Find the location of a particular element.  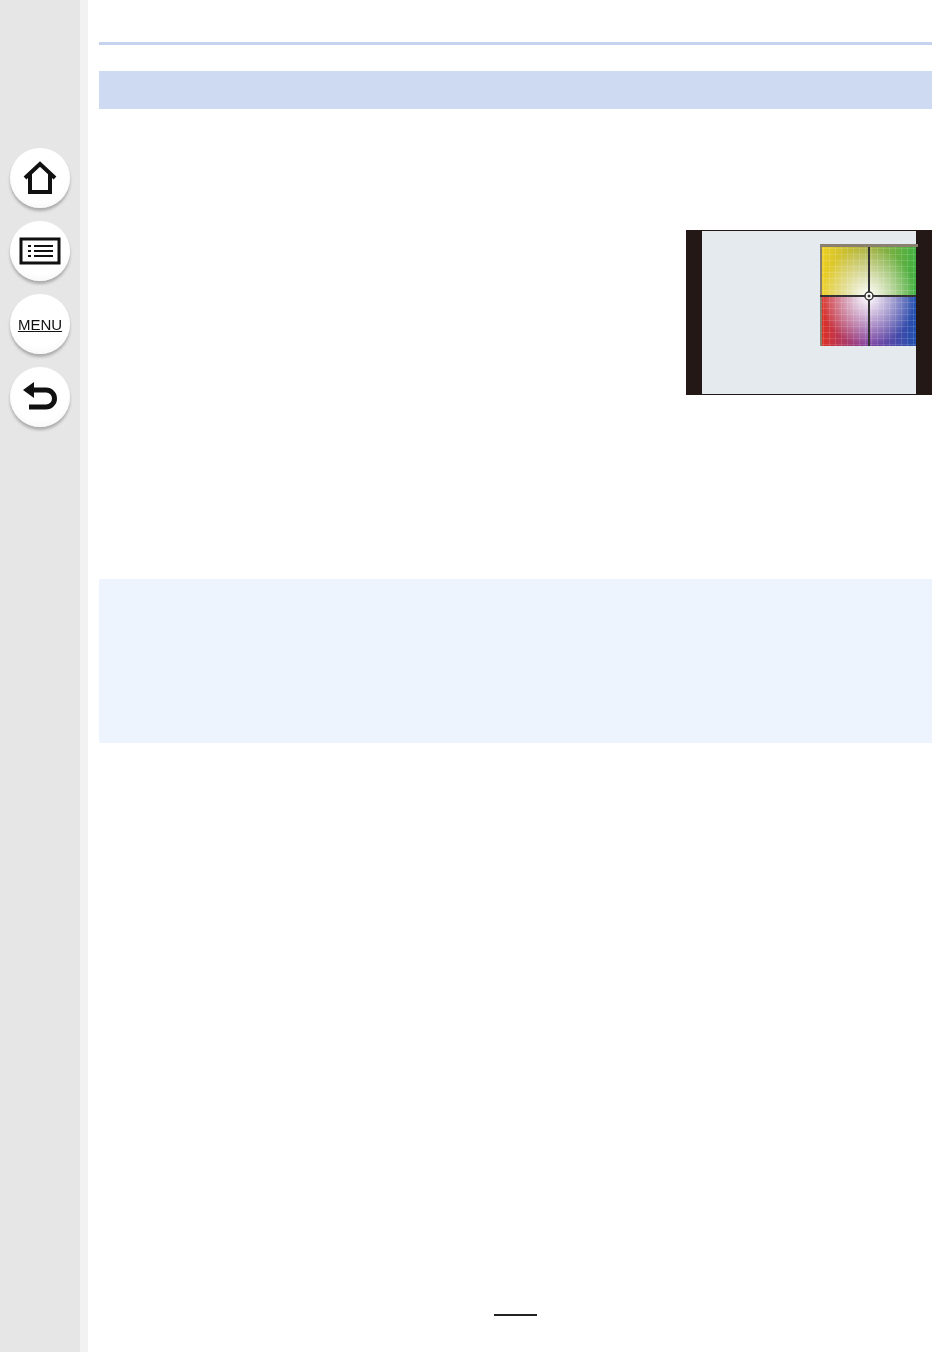

contents-button is located at coordinates (40, 251).